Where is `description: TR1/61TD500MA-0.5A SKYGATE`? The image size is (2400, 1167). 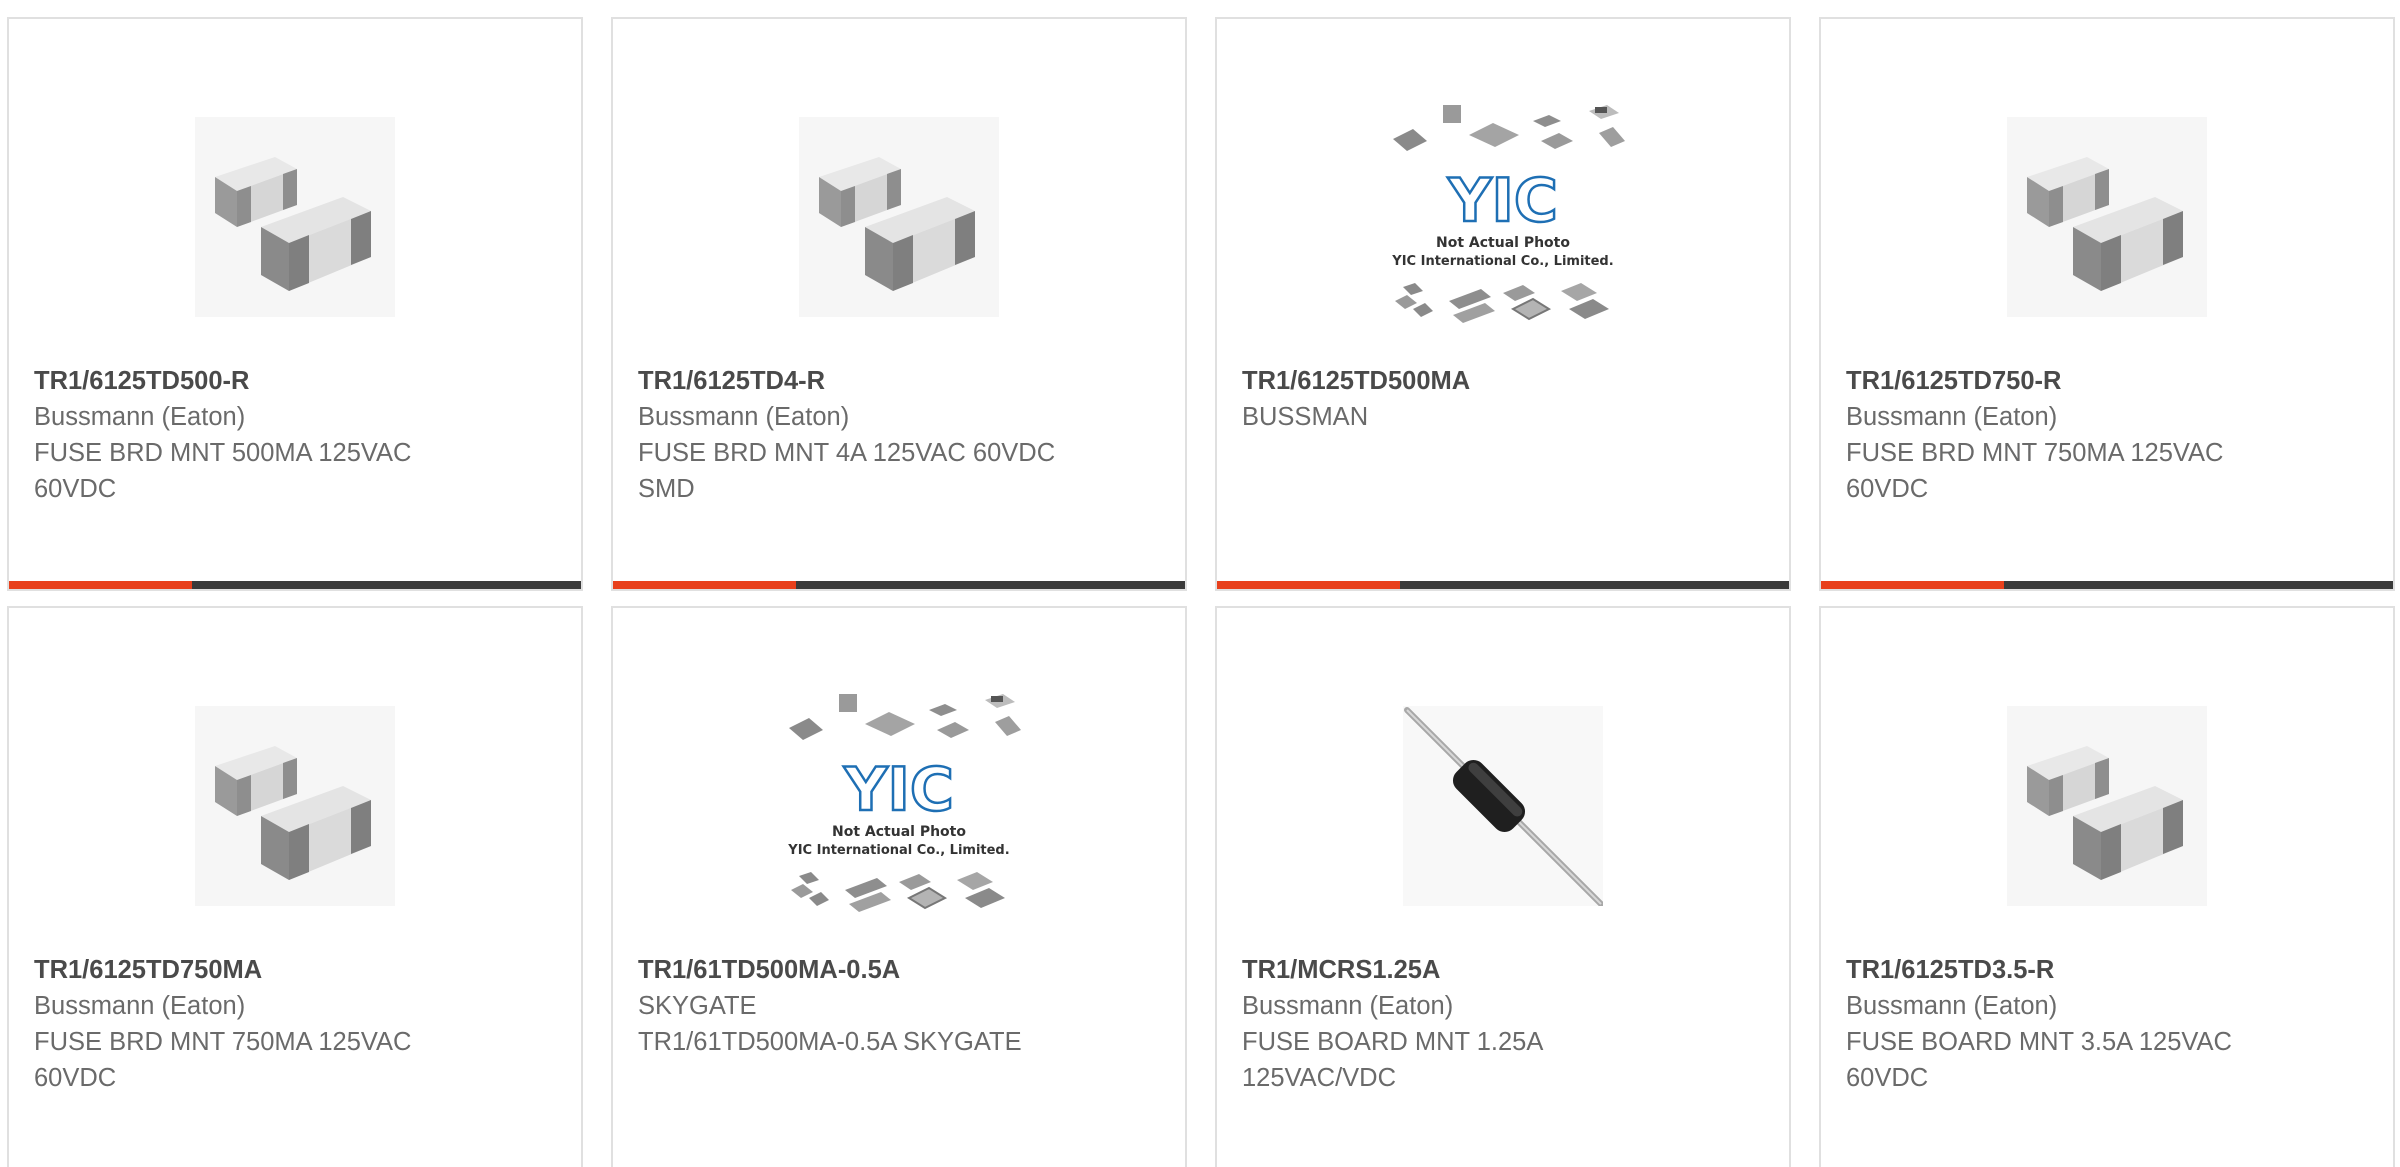
description: TR1/61TD500MA-0.5A SKYGATE is located at coordinates (830, 1042).